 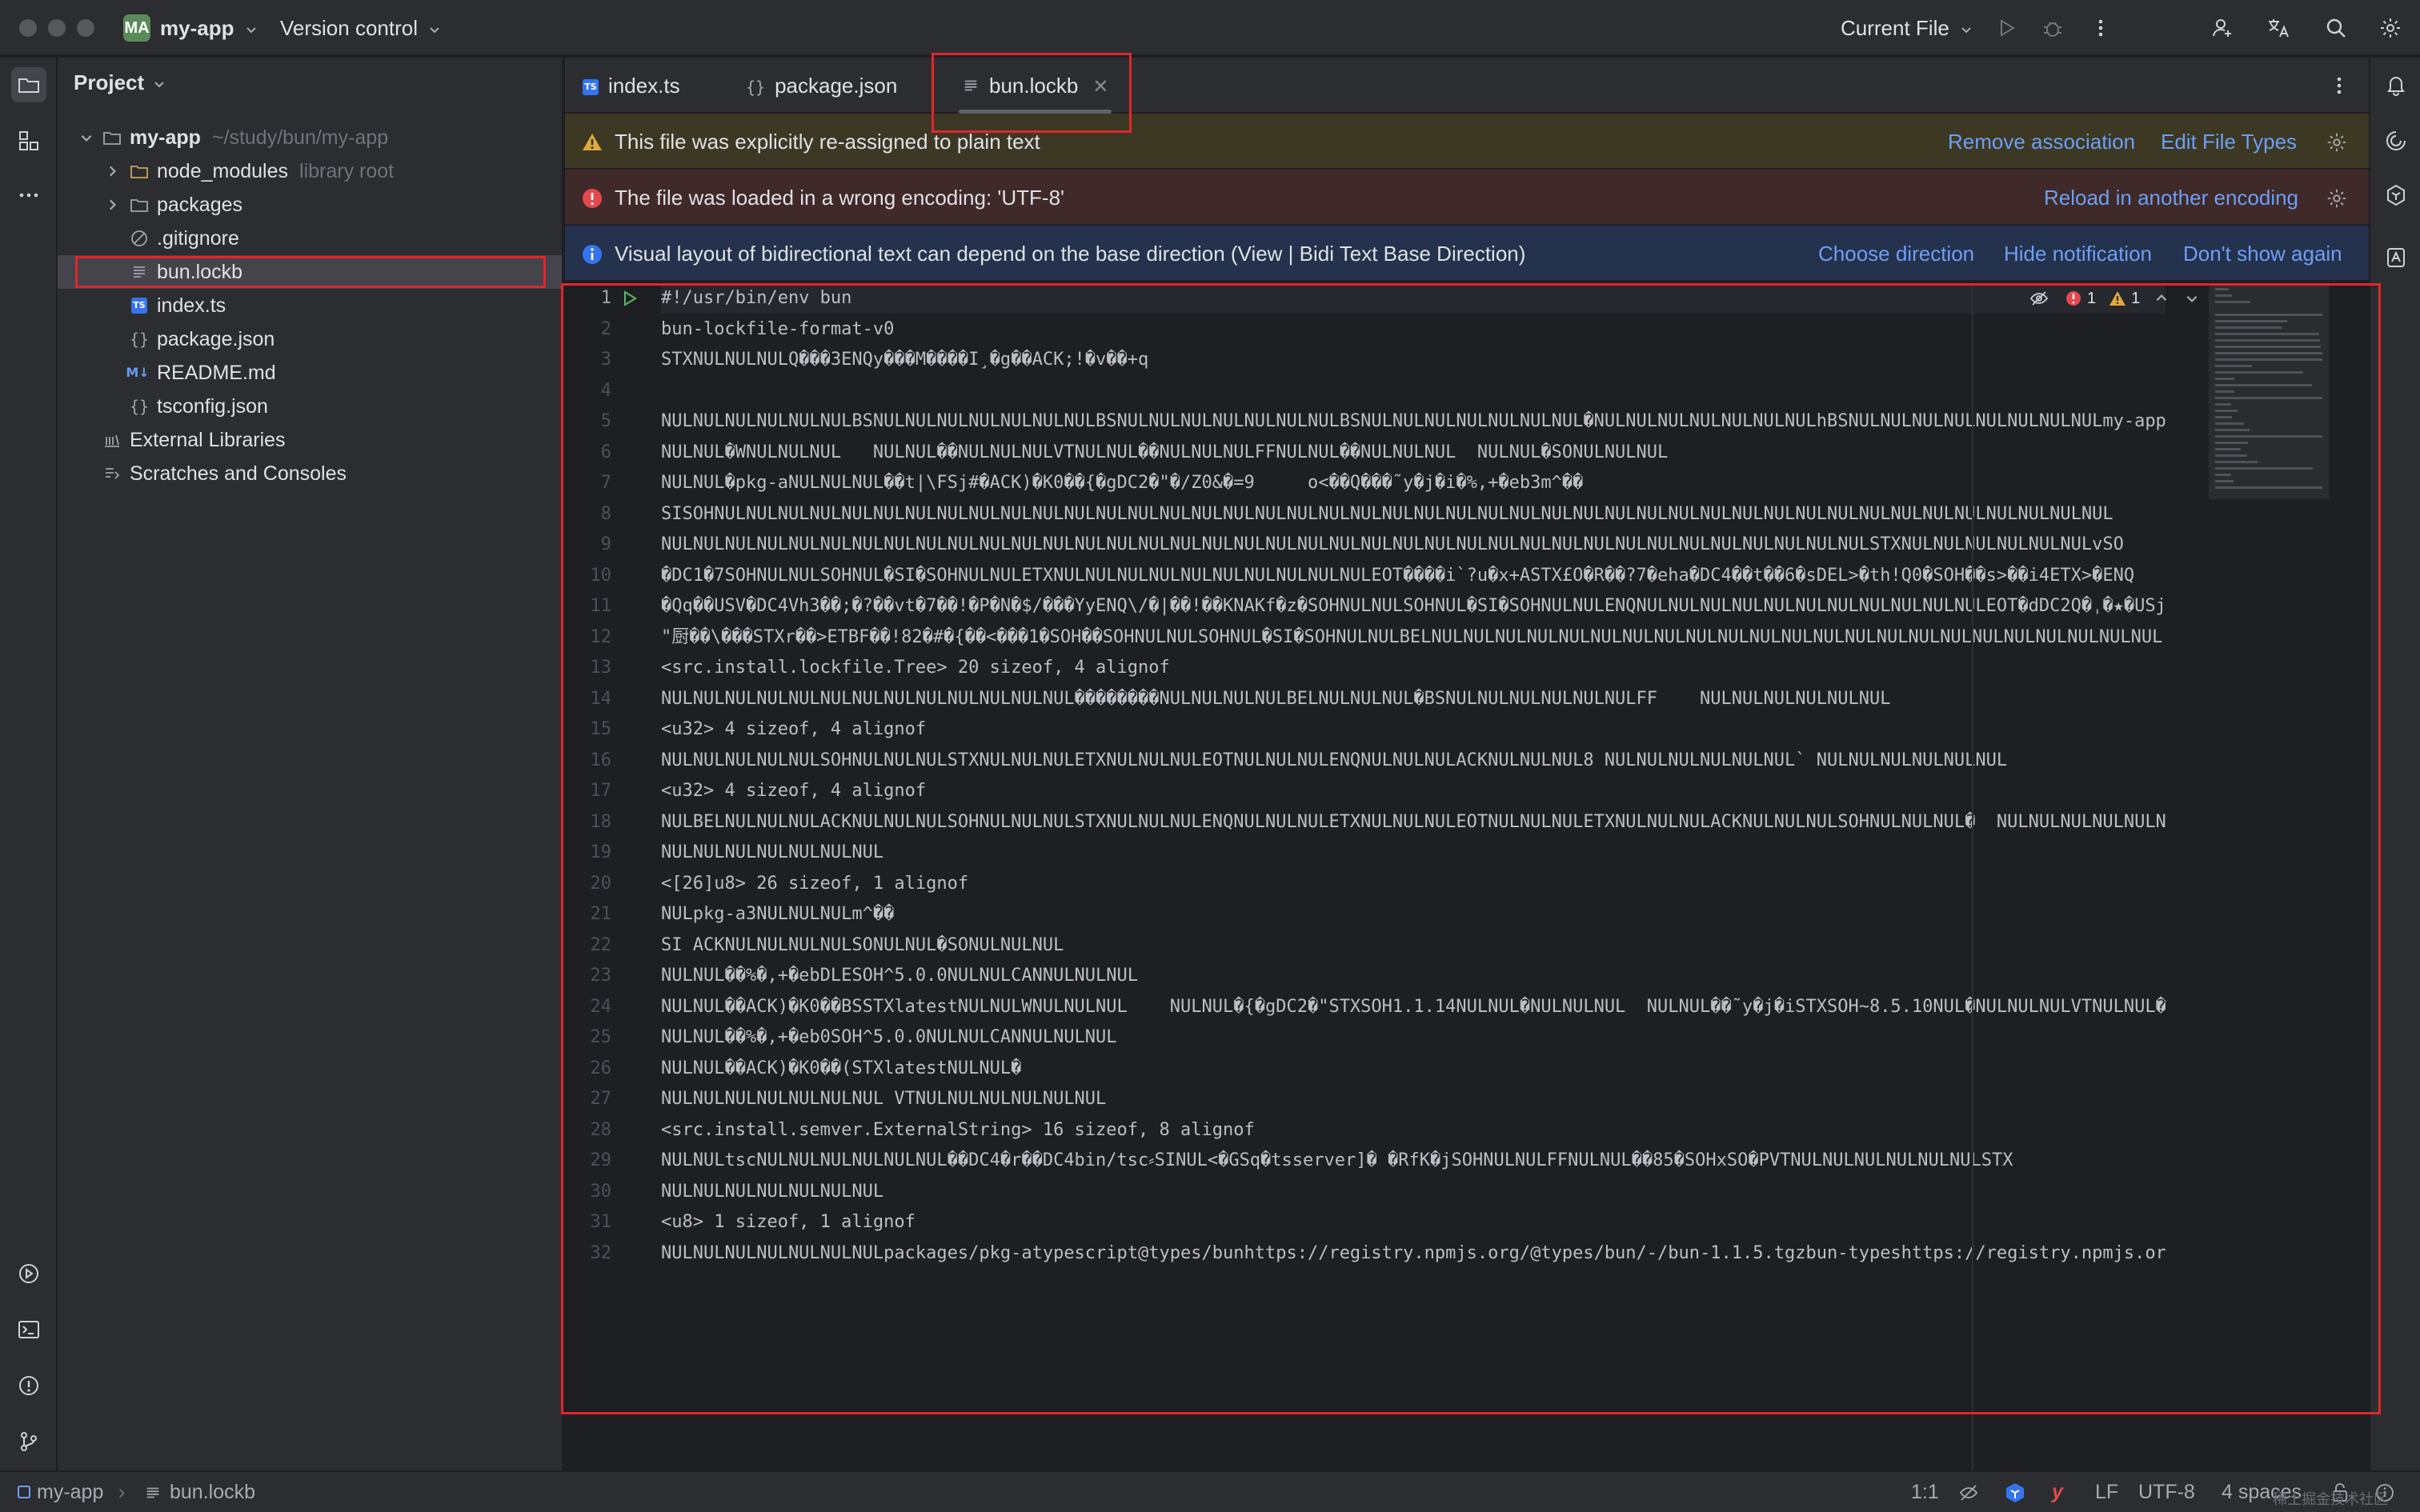 I want to click on line-number: 10, so click(x=588, y=576).